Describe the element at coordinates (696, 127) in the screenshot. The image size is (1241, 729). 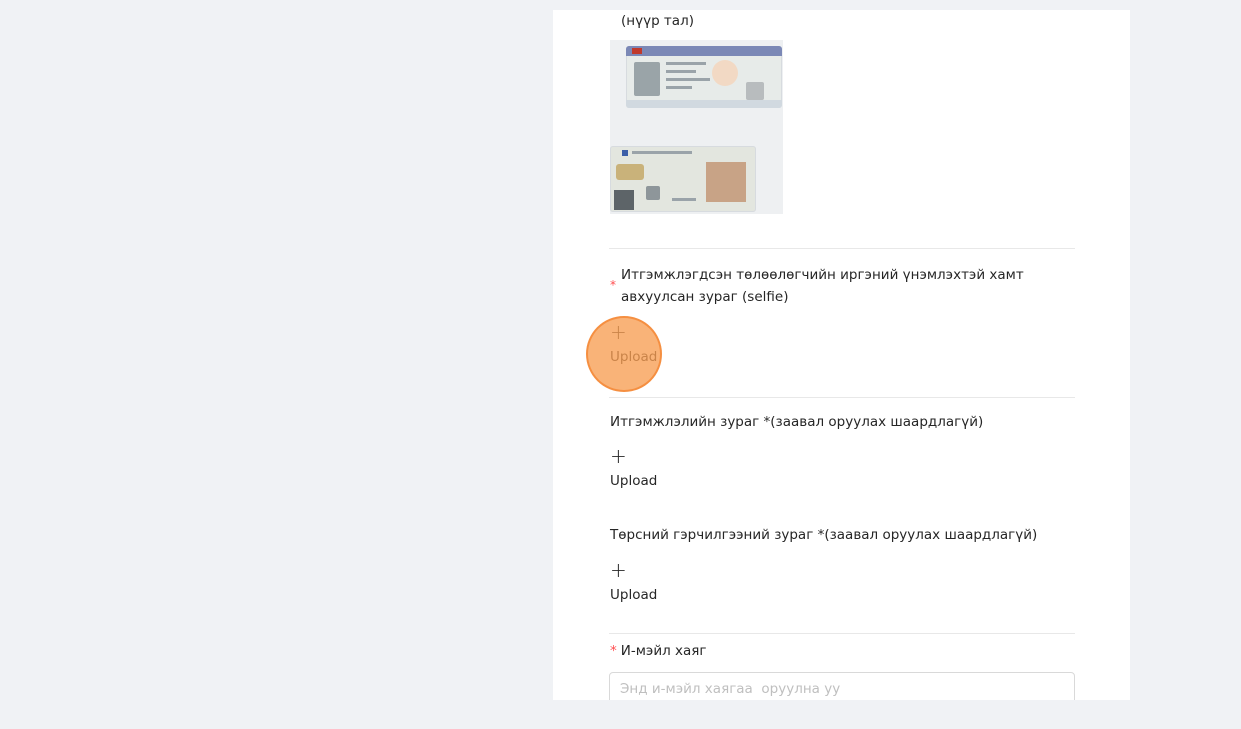
I see `id-card-example-image` at that location.